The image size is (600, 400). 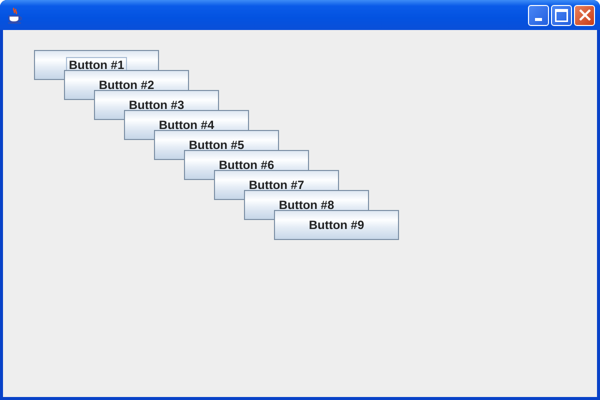 I want to click on minimize-button, so click(x=538, y=15).